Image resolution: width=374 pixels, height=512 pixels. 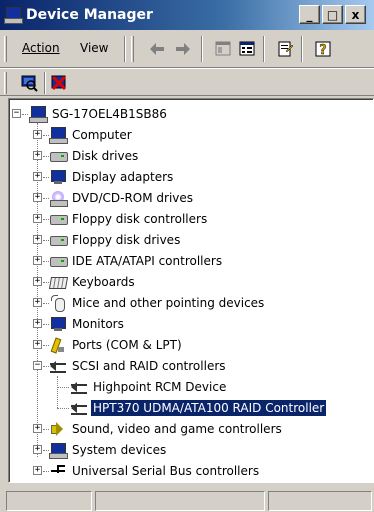 I want to click on tree-item-hpt370-raid: HPT370 UDMA/ATA100 RAID Controller, so click(x=199, y=408).